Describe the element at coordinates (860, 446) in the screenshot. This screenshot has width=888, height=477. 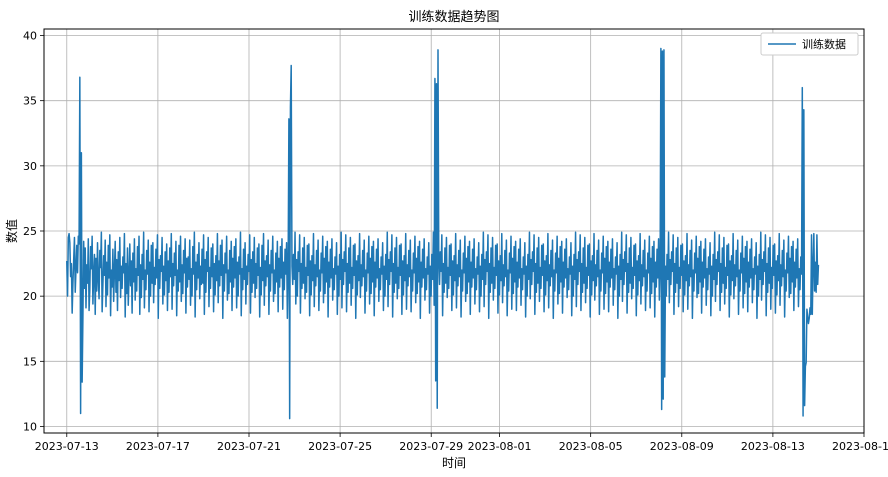
I see `x-tick-label: 2023-08-17` at that location.